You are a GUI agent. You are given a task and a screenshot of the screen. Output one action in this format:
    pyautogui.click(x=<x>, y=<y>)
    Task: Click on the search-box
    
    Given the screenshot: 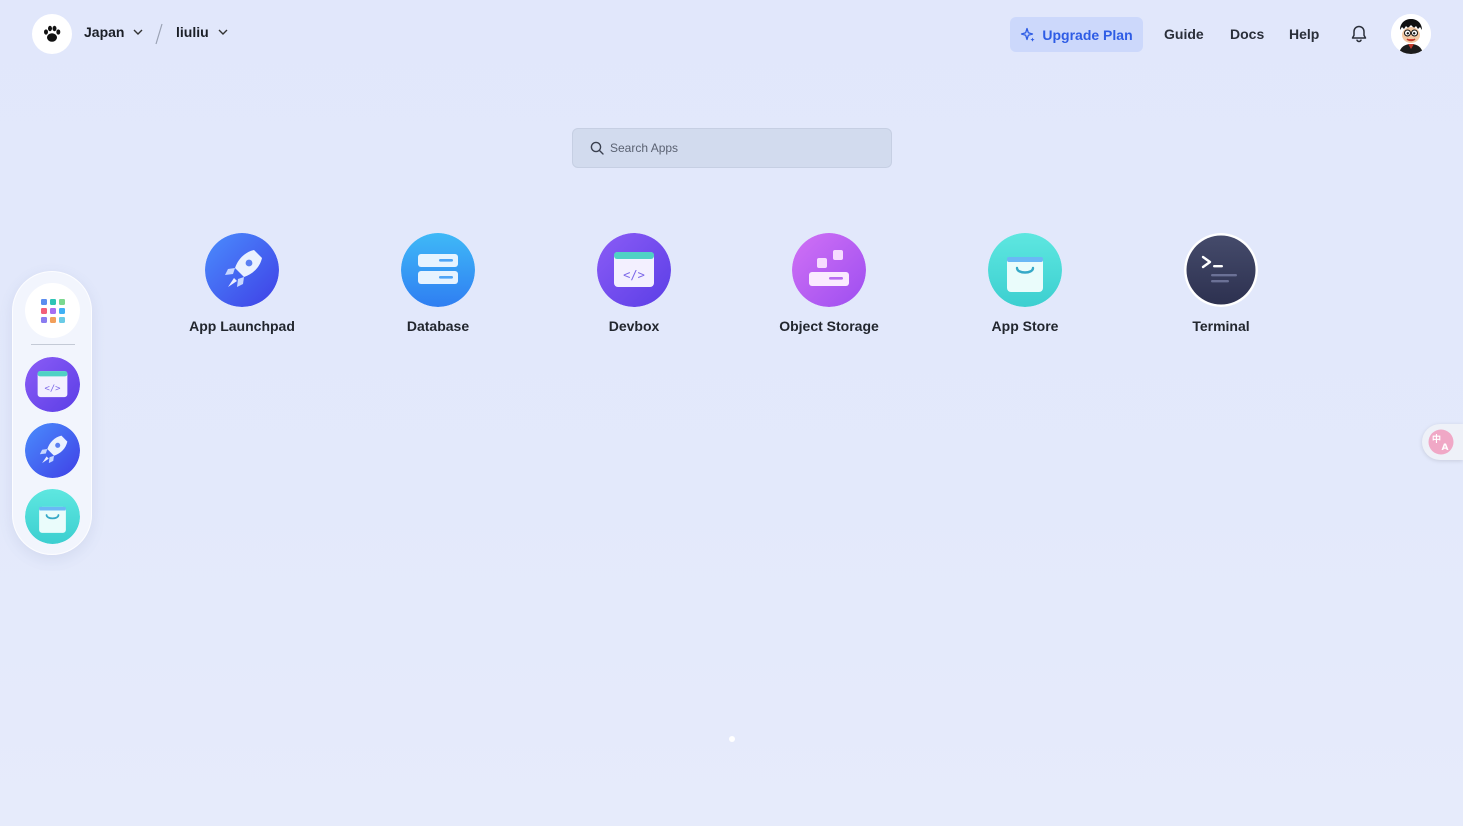 What is the action you would take?
    pyautogui.click(x=732, y=148)
    